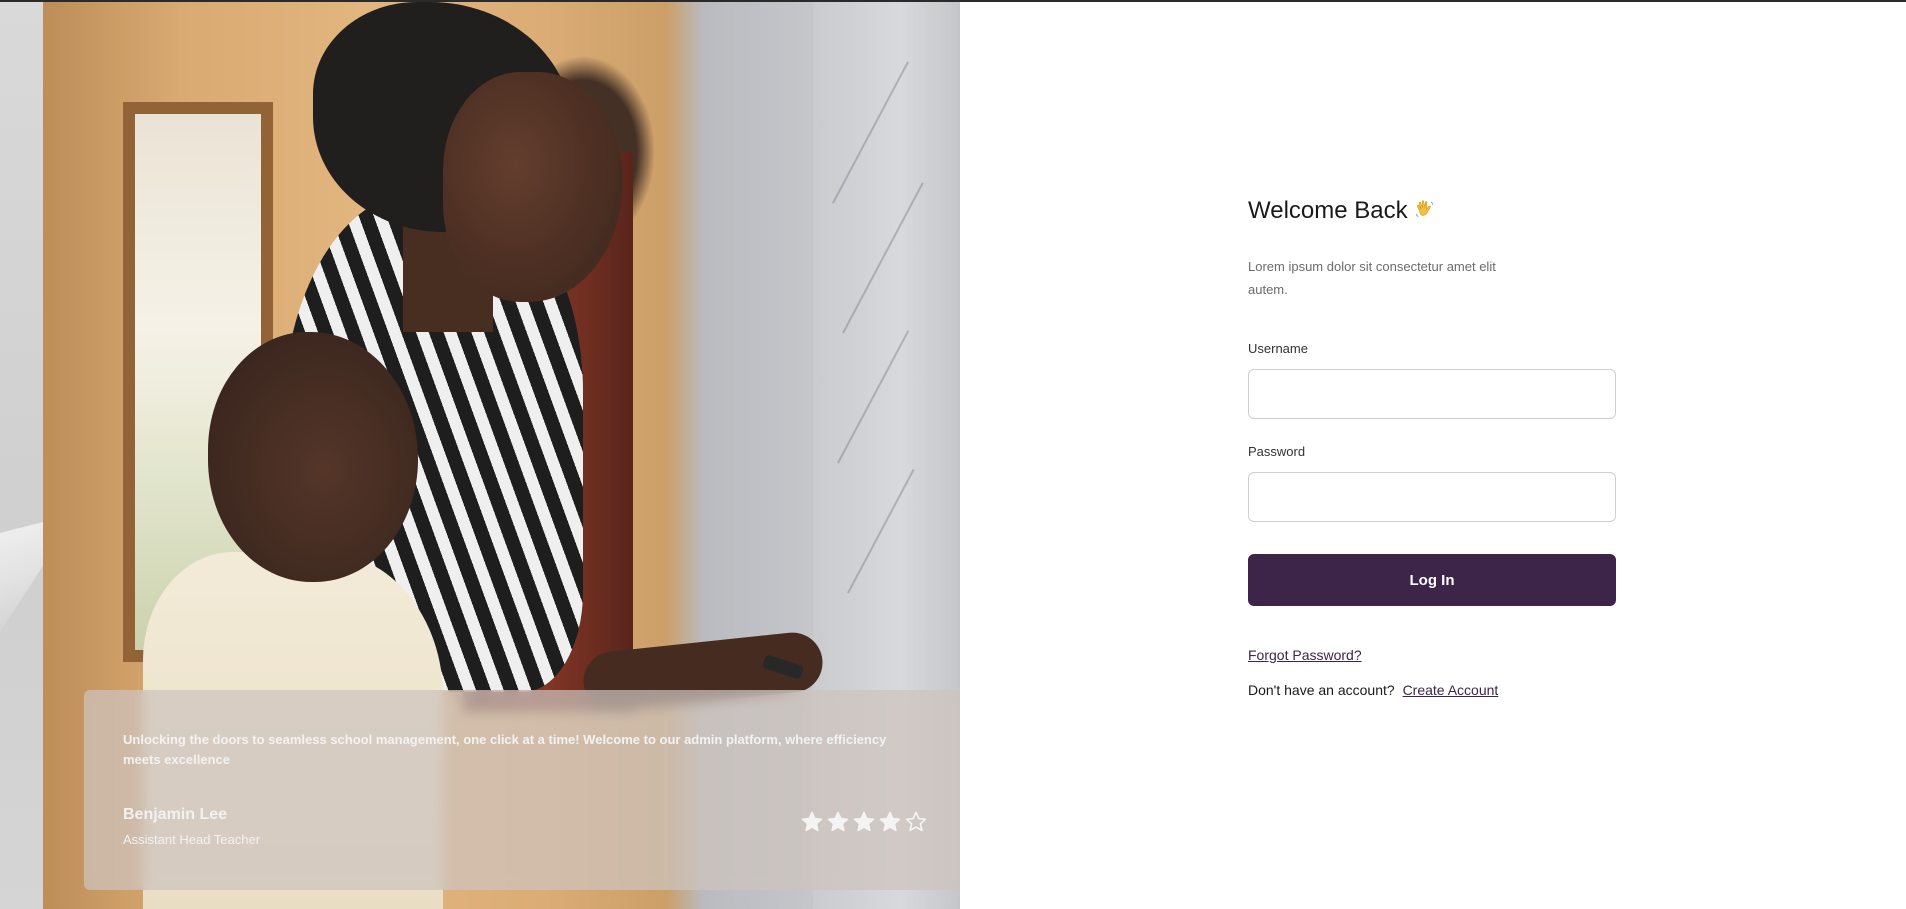 The height and width of the screenshot is (909, 1906). I want to click on username-input, so click(1432, 394).